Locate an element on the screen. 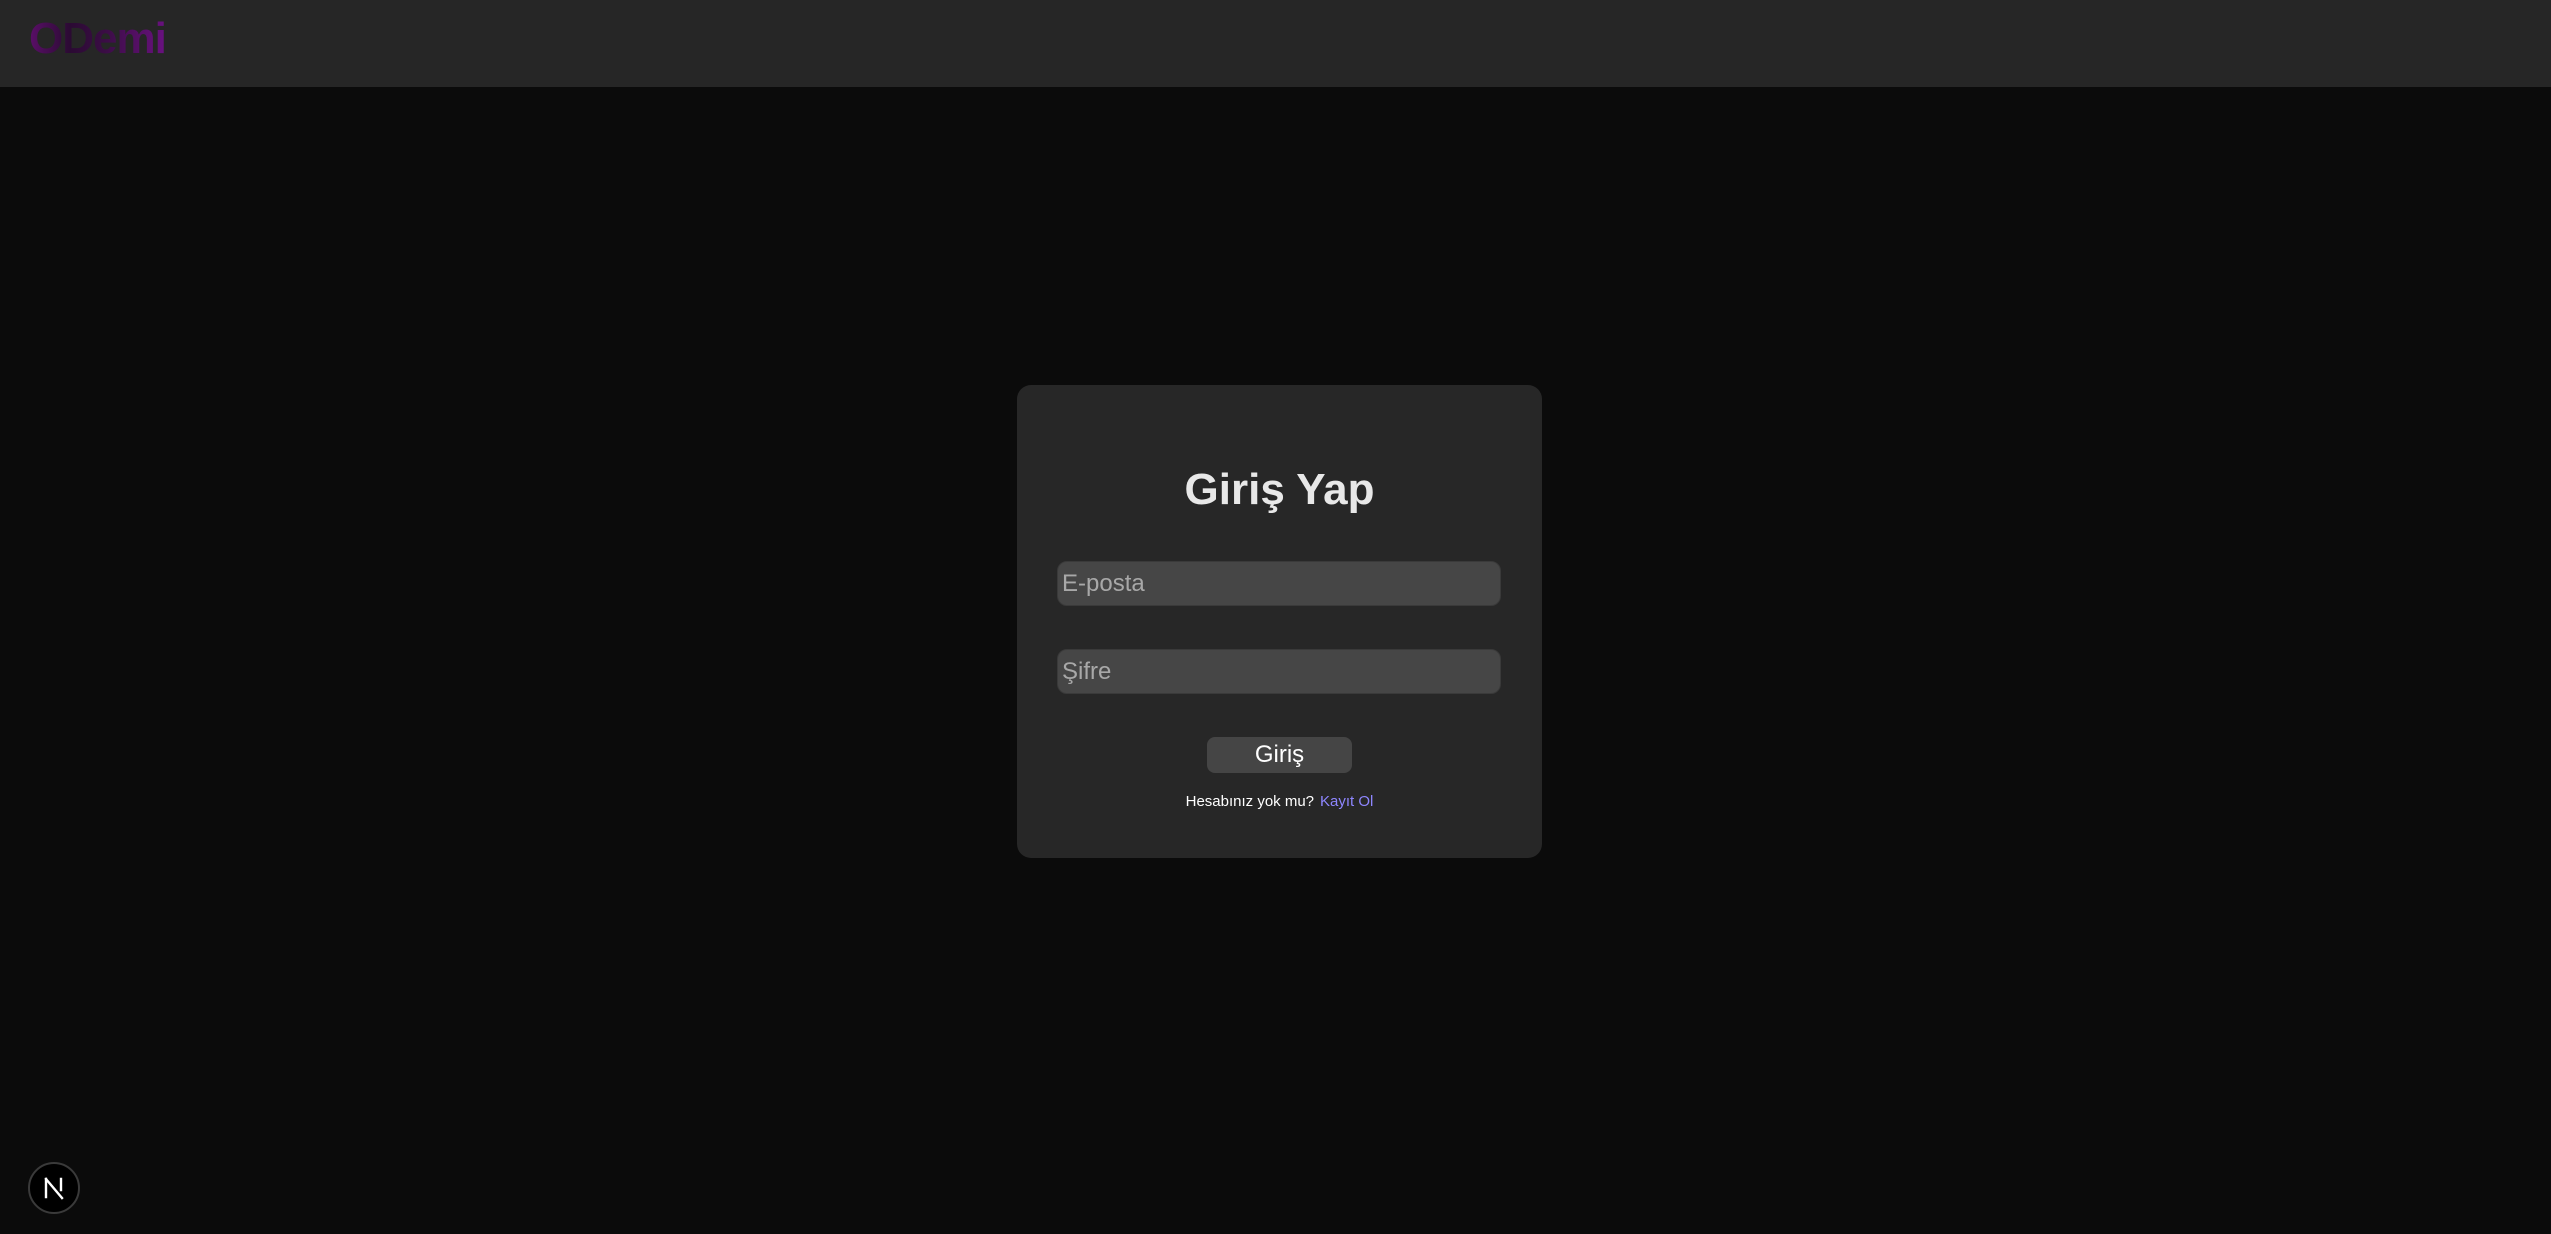 The image size is (2551, 1234). signup-row: Hesabınız yok mu? Kayıt Ol is located at coordinates (1279, 801).